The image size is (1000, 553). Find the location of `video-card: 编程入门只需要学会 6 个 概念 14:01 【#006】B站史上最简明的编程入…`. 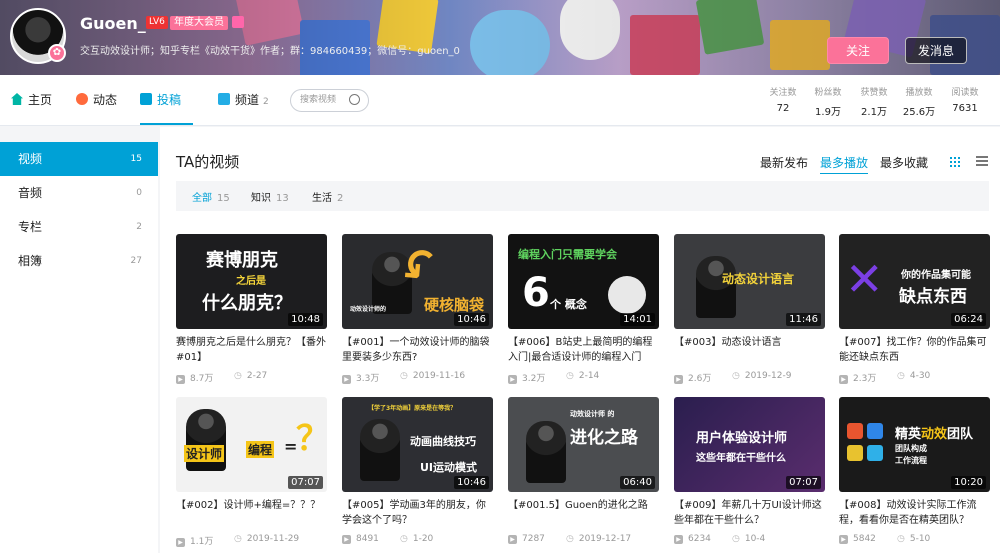

video-card: 编程入门只需要学会 6 个 概念 14:01 【#006】B站史上最简明的编程入… is located at coordinates (583, 309).